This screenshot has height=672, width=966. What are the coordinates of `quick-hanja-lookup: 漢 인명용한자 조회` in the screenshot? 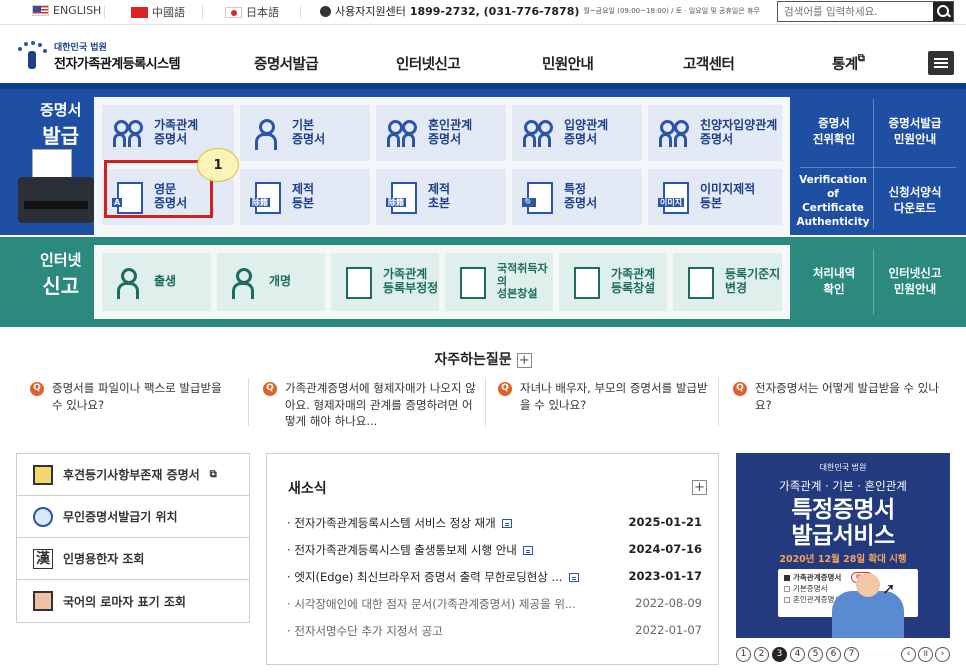 It's located at (133, 559).